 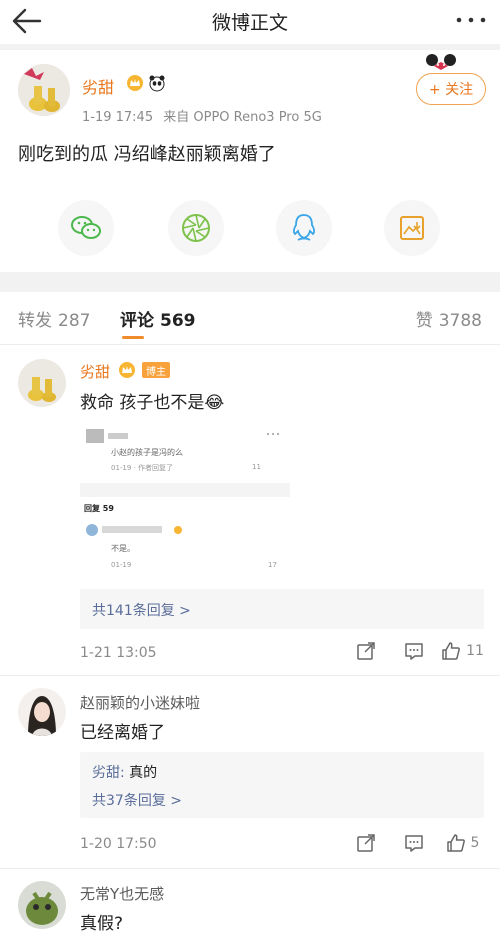 I want to click on post-source: 来自 OPPO Reno3 Pro 5G, so click(x=242, y=117).